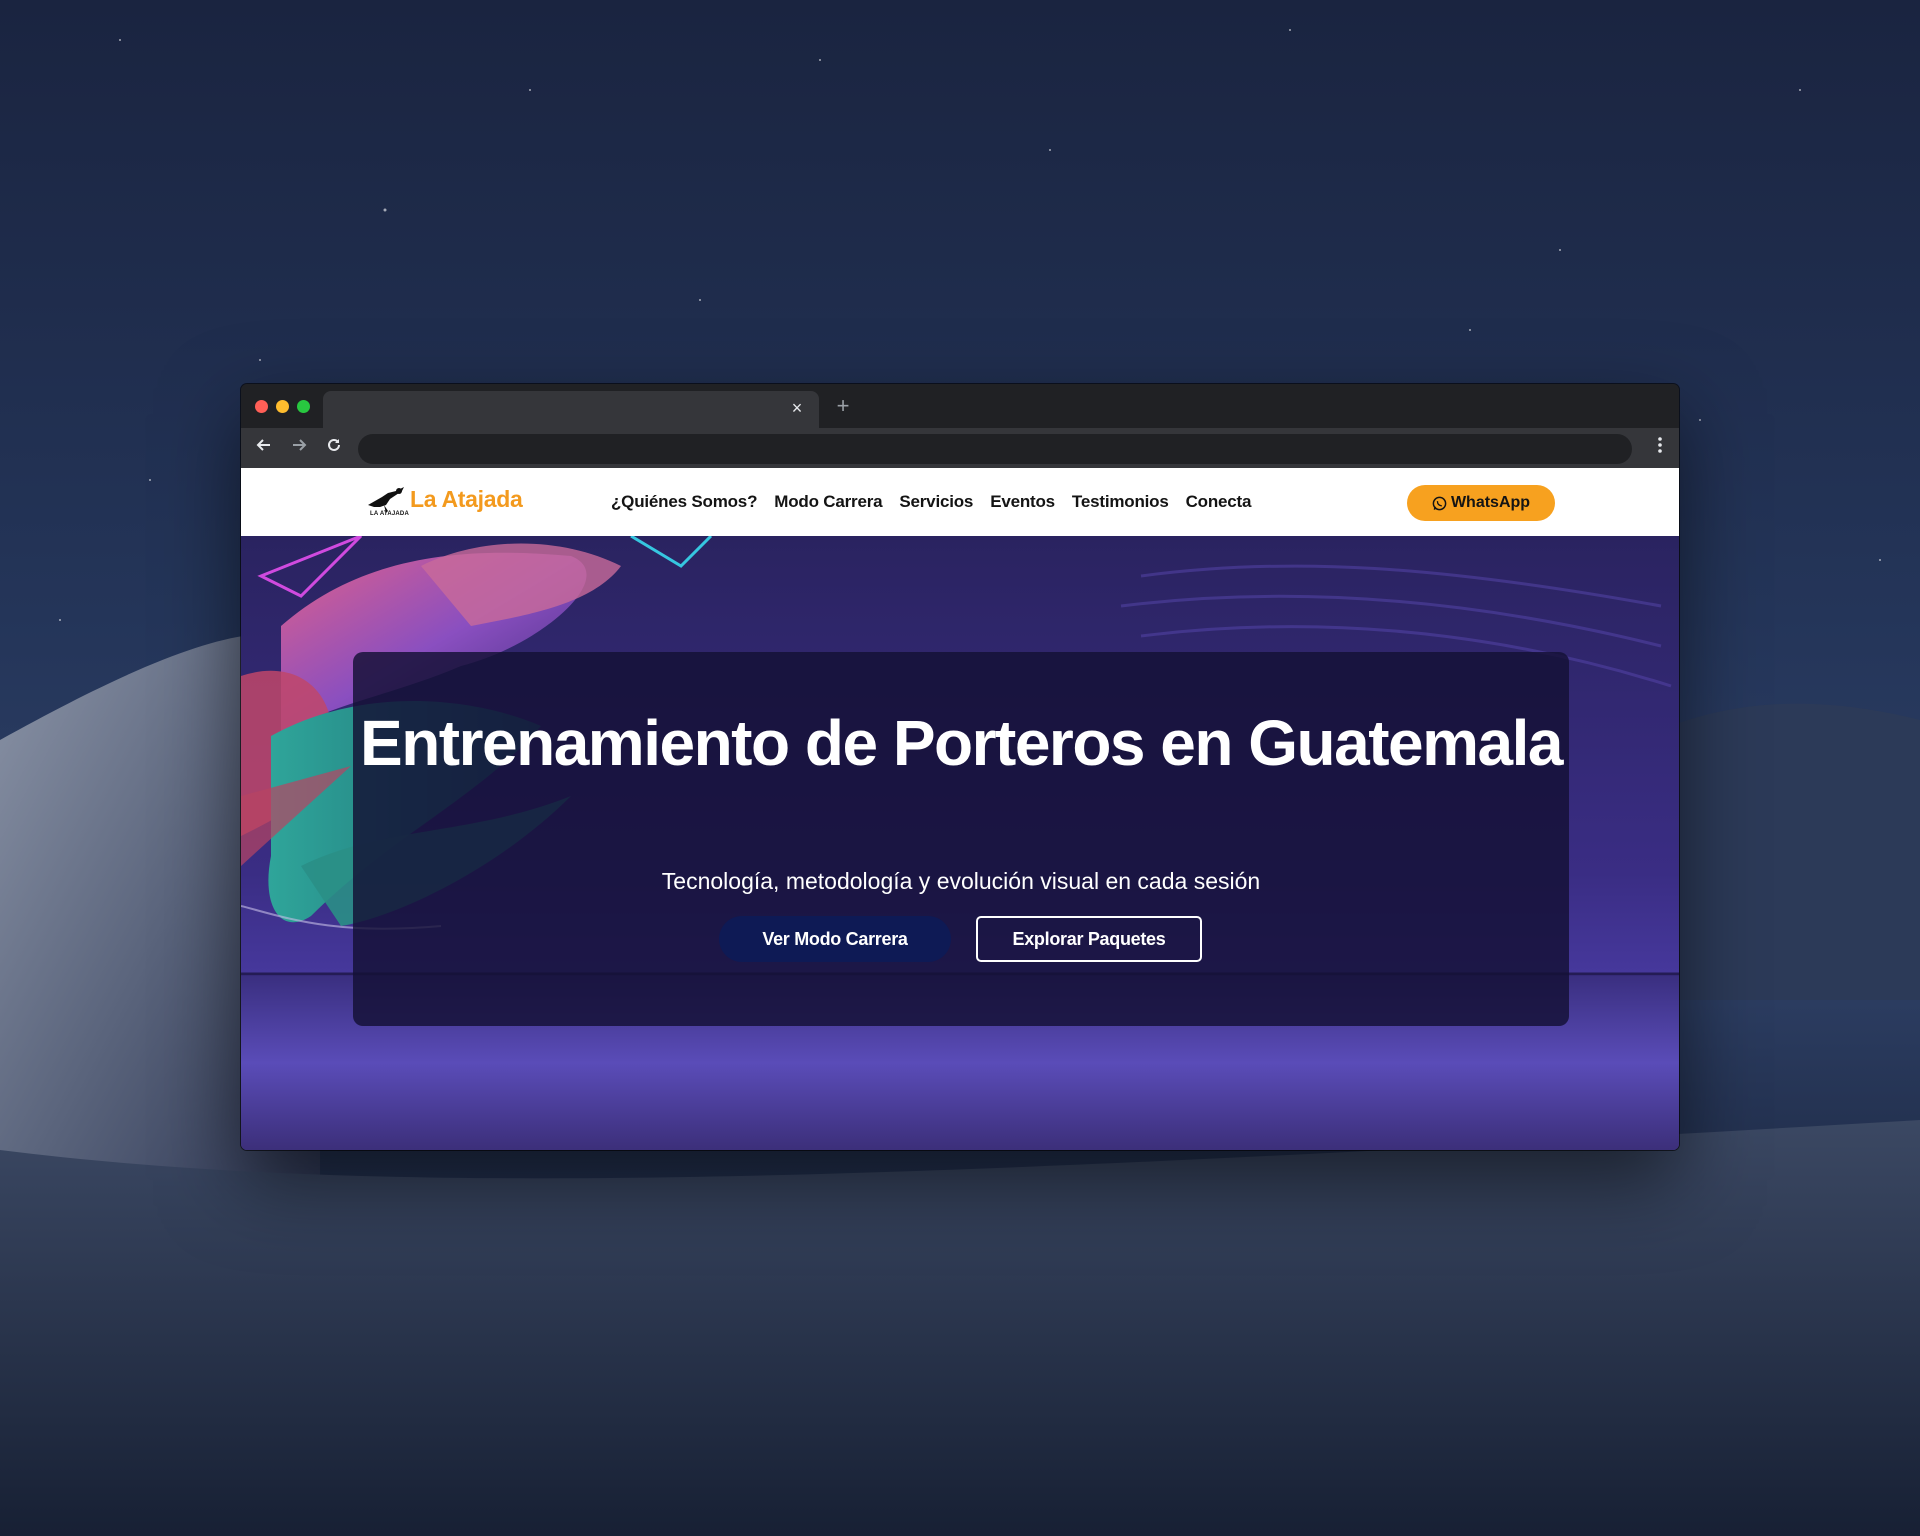 The height and width of the screenshot is (1536, 1920). Describe the element at coordinates (1490, 502) in the screenshot. I see `whatsapp-label: WhatsApp` at that location.